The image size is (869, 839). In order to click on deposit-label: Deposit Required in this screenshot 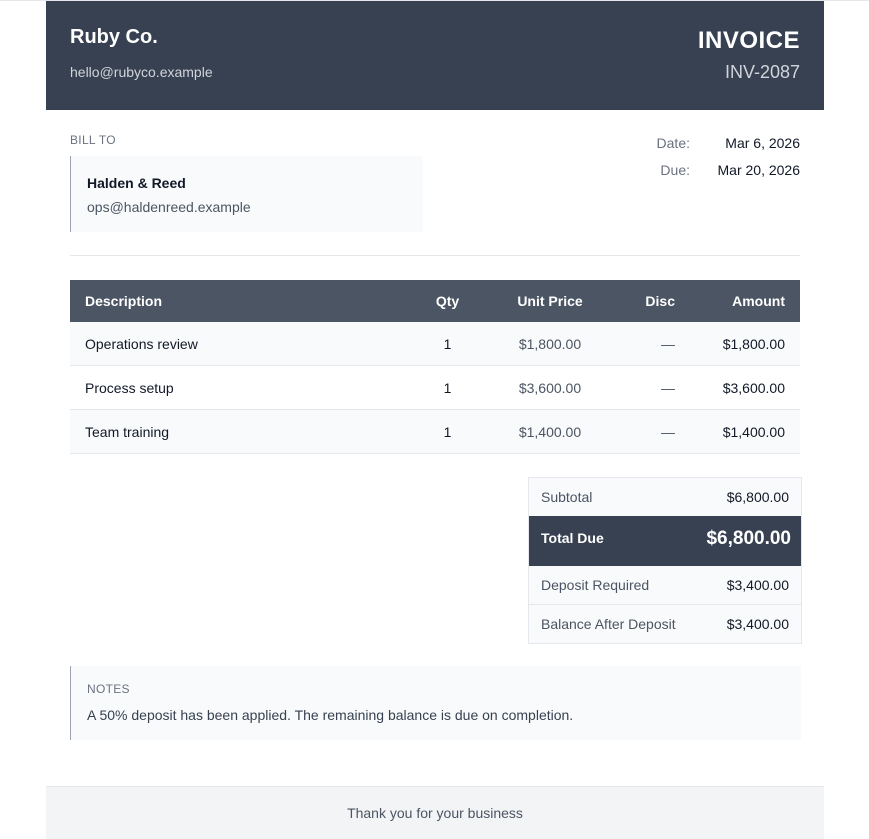, I will do `click(595, 585)`.